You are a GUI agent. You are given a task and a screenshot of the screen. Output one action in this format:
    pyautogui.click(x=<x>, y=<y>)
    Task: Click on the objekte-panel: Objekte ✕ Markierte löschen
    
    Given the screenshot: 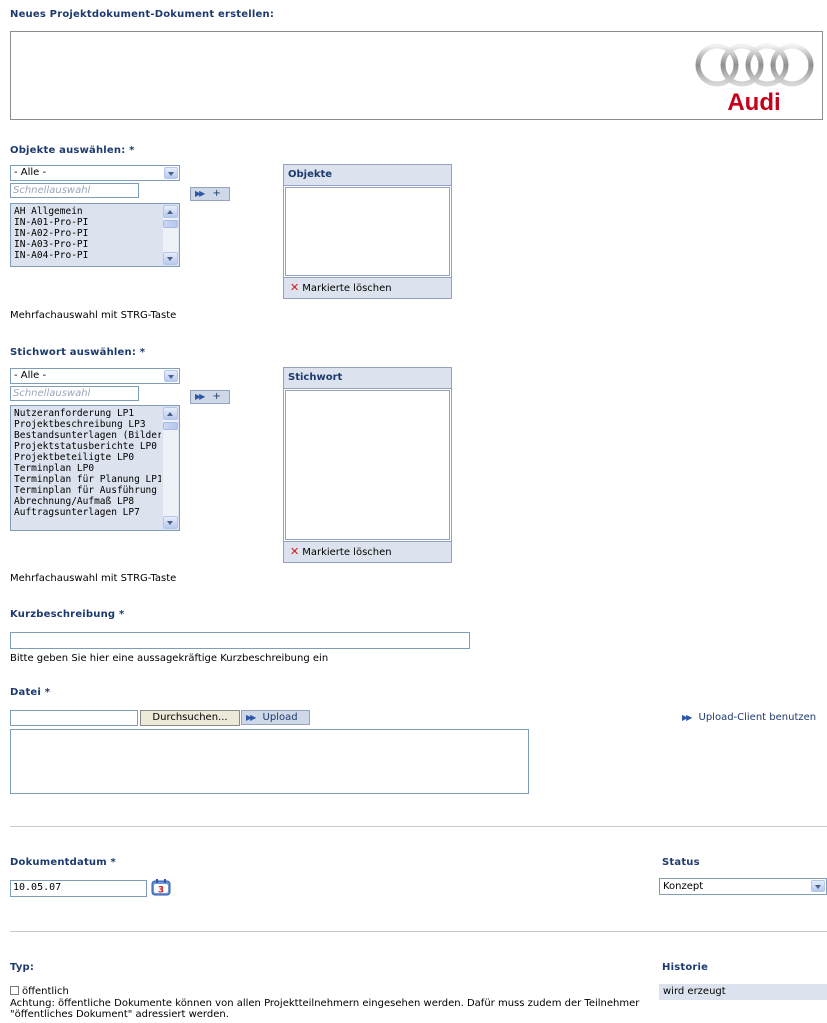 What is the action you would take?
    pyautogui.click(x=367, y=231)
    